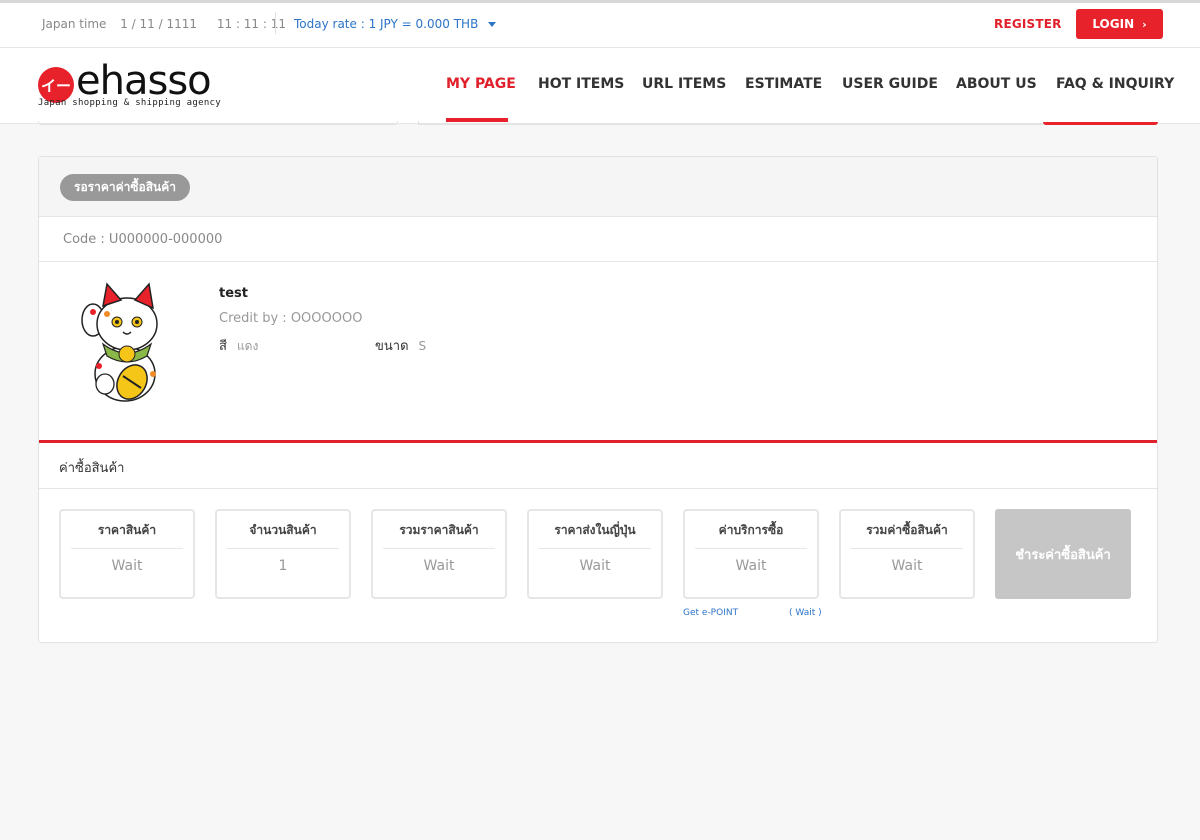  Describe the element at coordinates (127, 554) in the screenshot. I see `cost-box-item-price: ราคาสินค้า Wait` at that location.